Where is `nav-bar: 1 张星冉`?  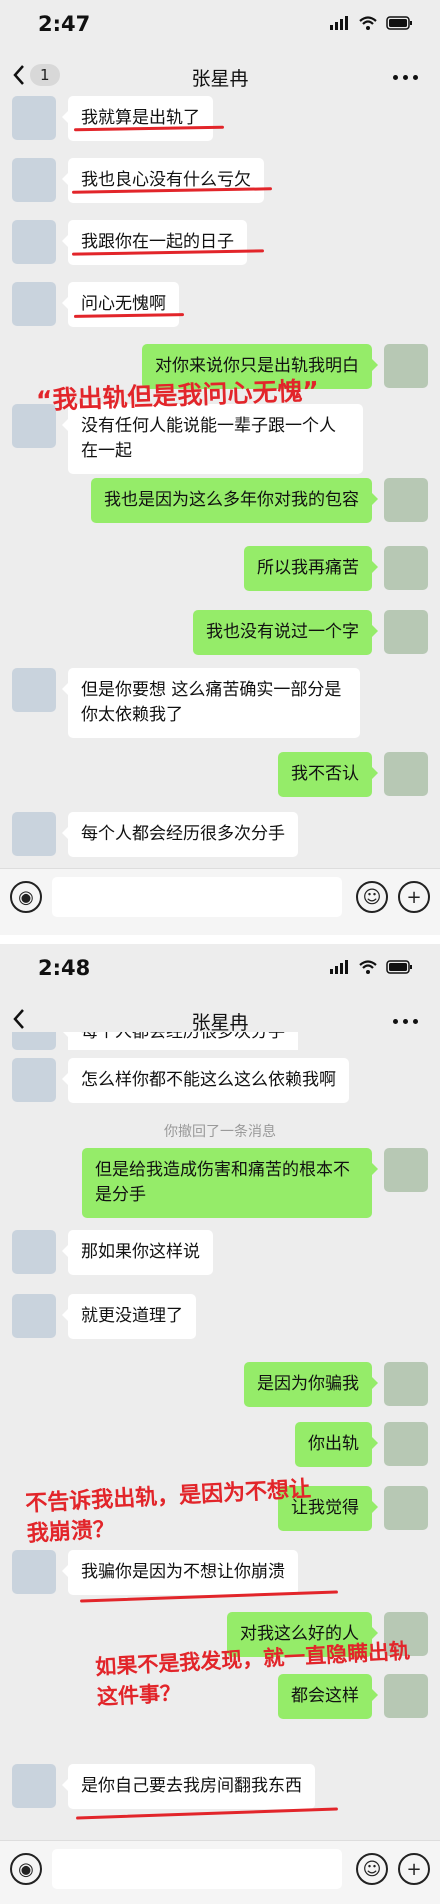 nav-bar: 1 张星冉 is located at coordinates (220, 77).